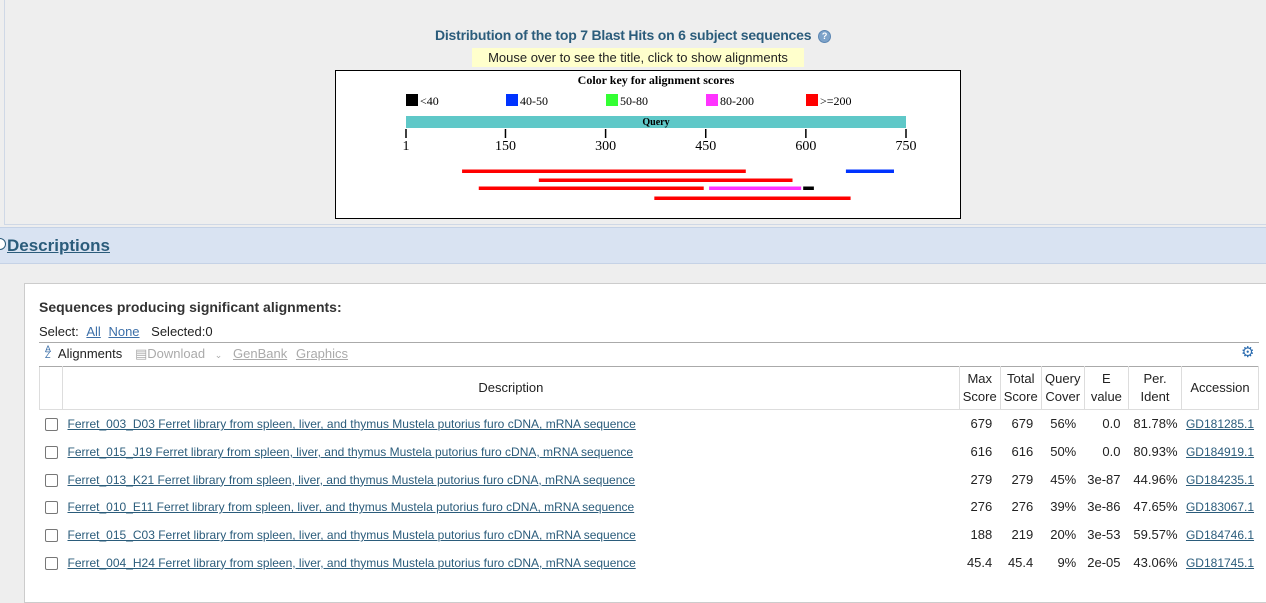 This screenshot has height=603, width=1266. Describe the element at coordinates (51, 388) in the screenshot. I see `select-column-header` at that location.